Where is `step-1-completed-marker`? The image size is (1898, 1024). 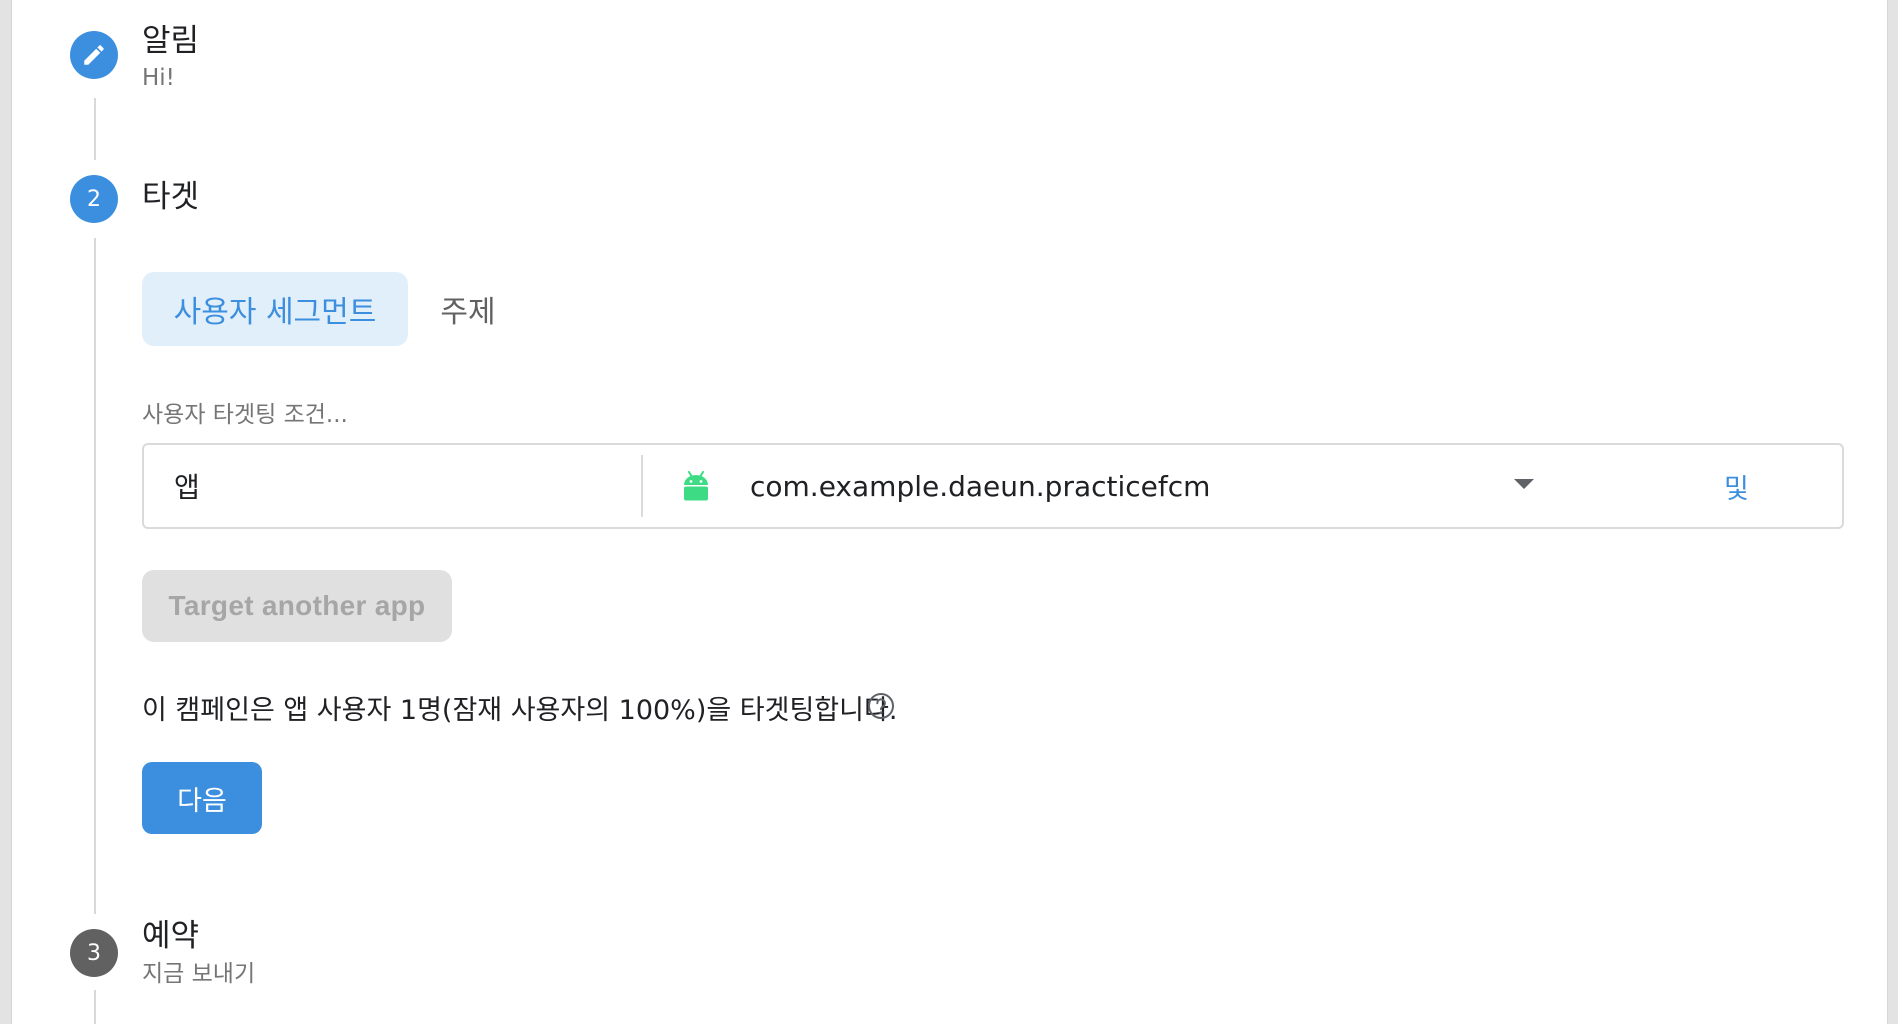 step-1-completed-marker is located at coordinates (94, 55).